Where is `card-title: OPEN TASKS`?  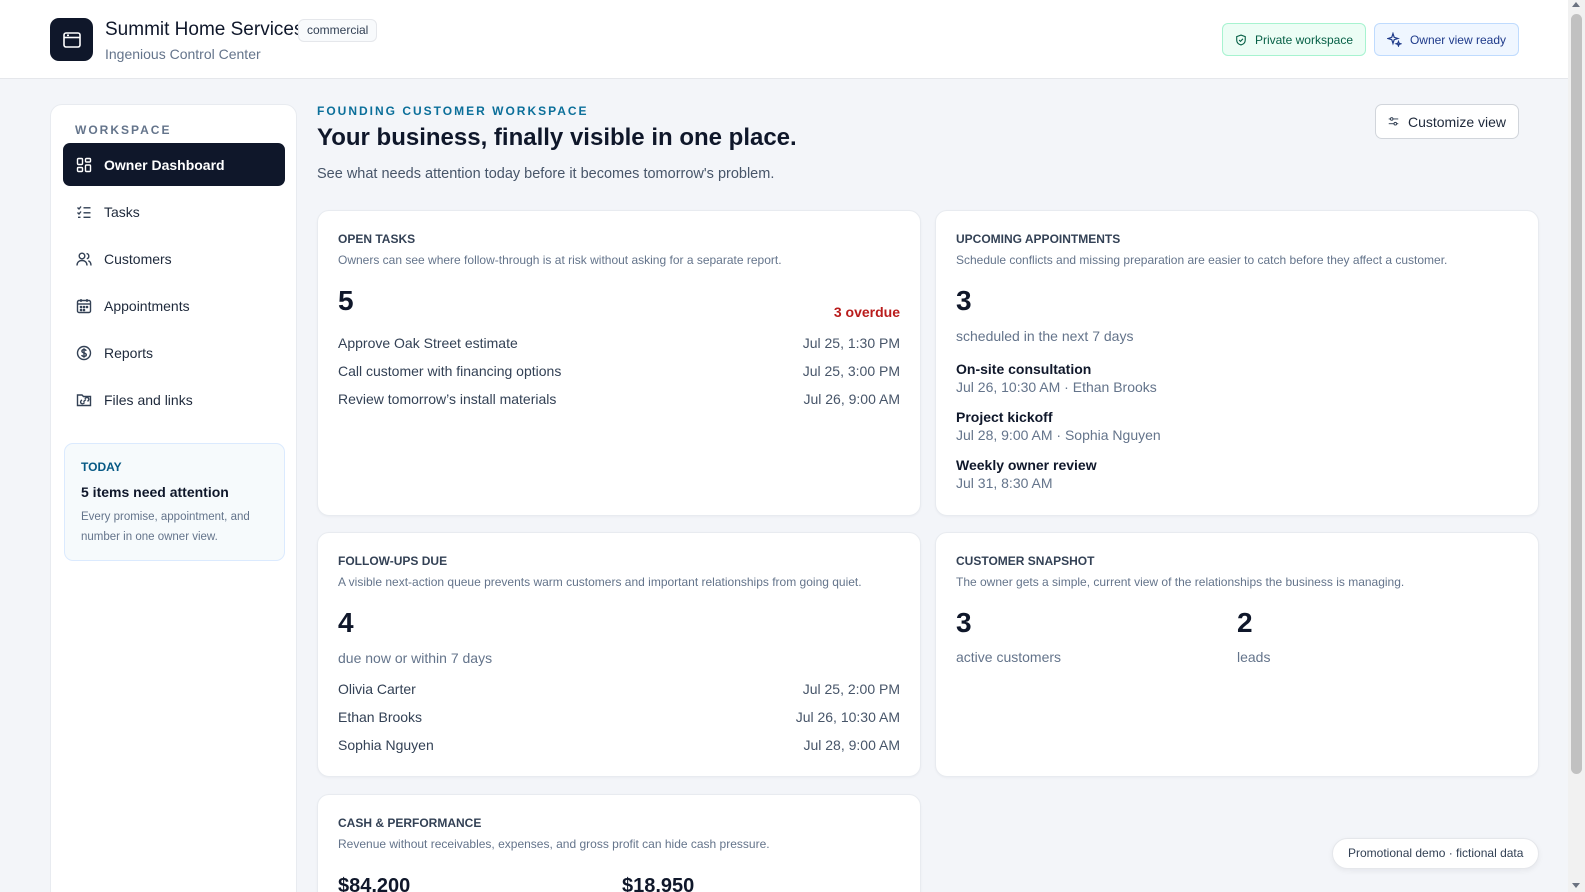
card-title: OPEN TASKS is located at coordinates (377, 239).